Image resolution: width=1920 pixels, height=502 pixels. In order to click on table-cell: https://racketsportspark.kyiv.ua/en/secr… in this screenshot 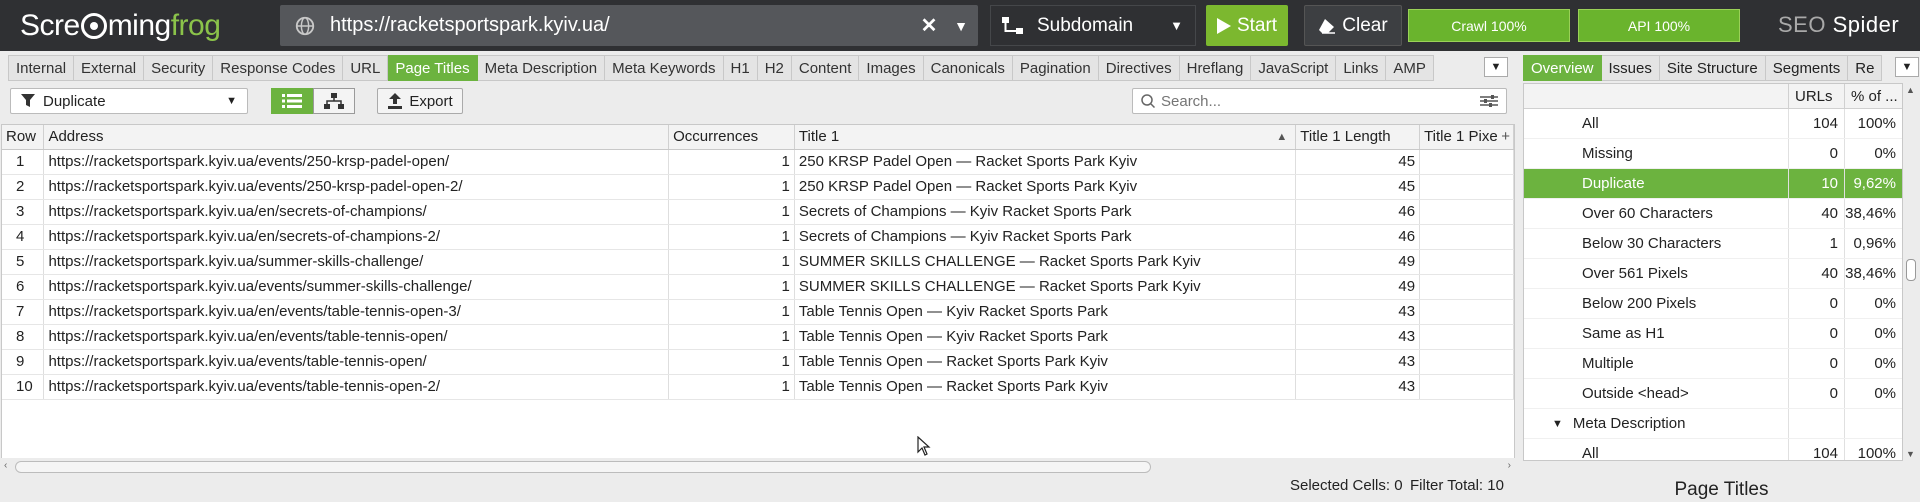, I will do `click(356, 237)`.